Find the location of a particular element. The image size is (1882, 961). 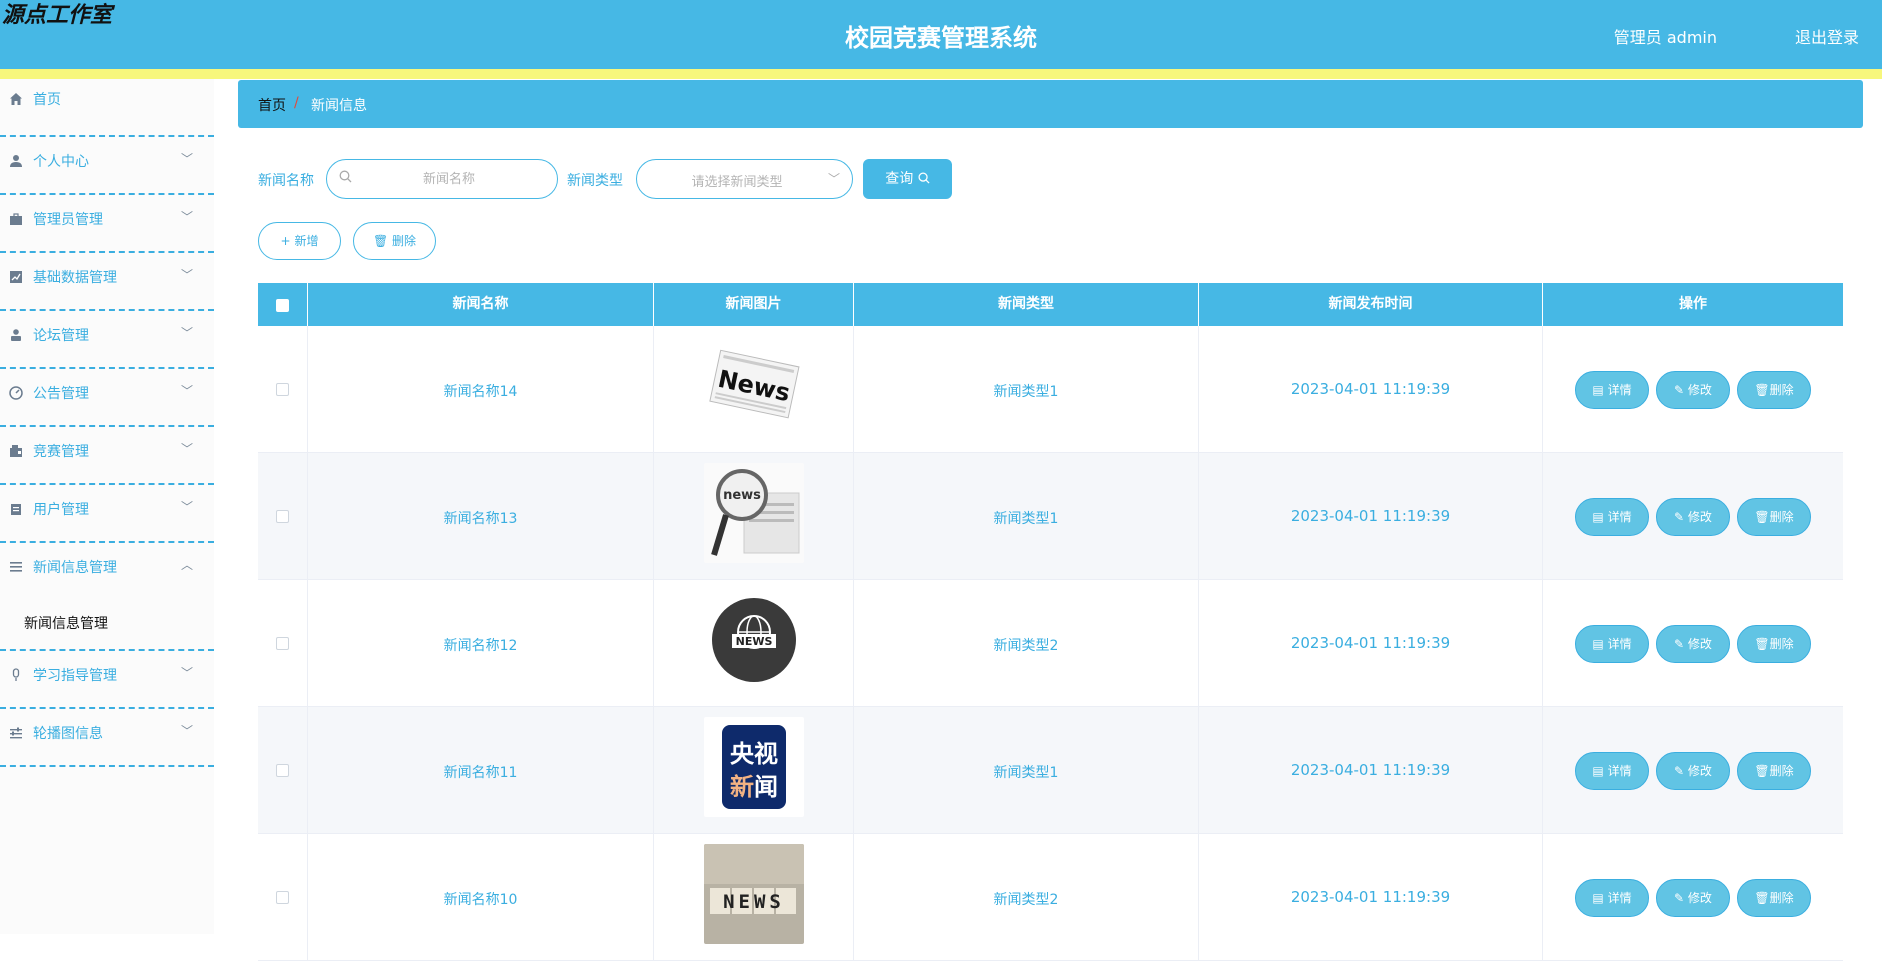

news-type-select: 请选择新闻类型 ﹀ is located at coordinates (744, 179).